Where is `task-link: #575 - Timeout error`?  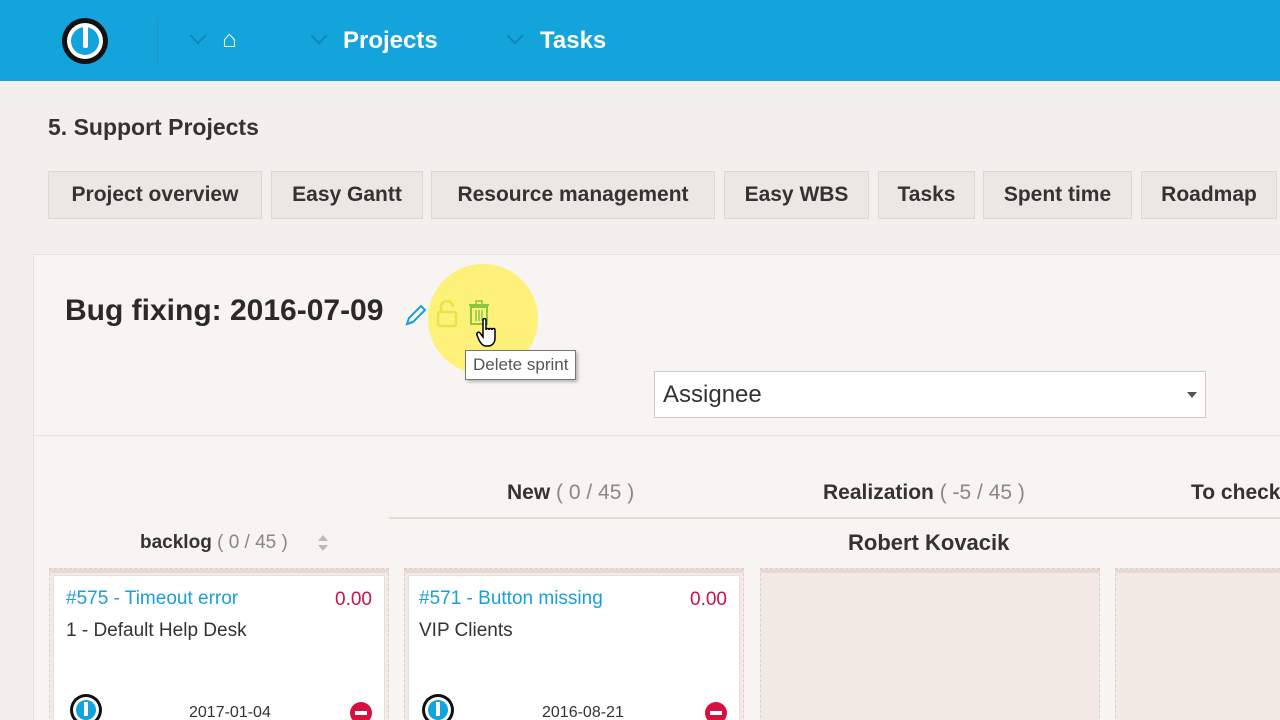
task-link: #575 - Timeout error is located at coordinates (152, 599).